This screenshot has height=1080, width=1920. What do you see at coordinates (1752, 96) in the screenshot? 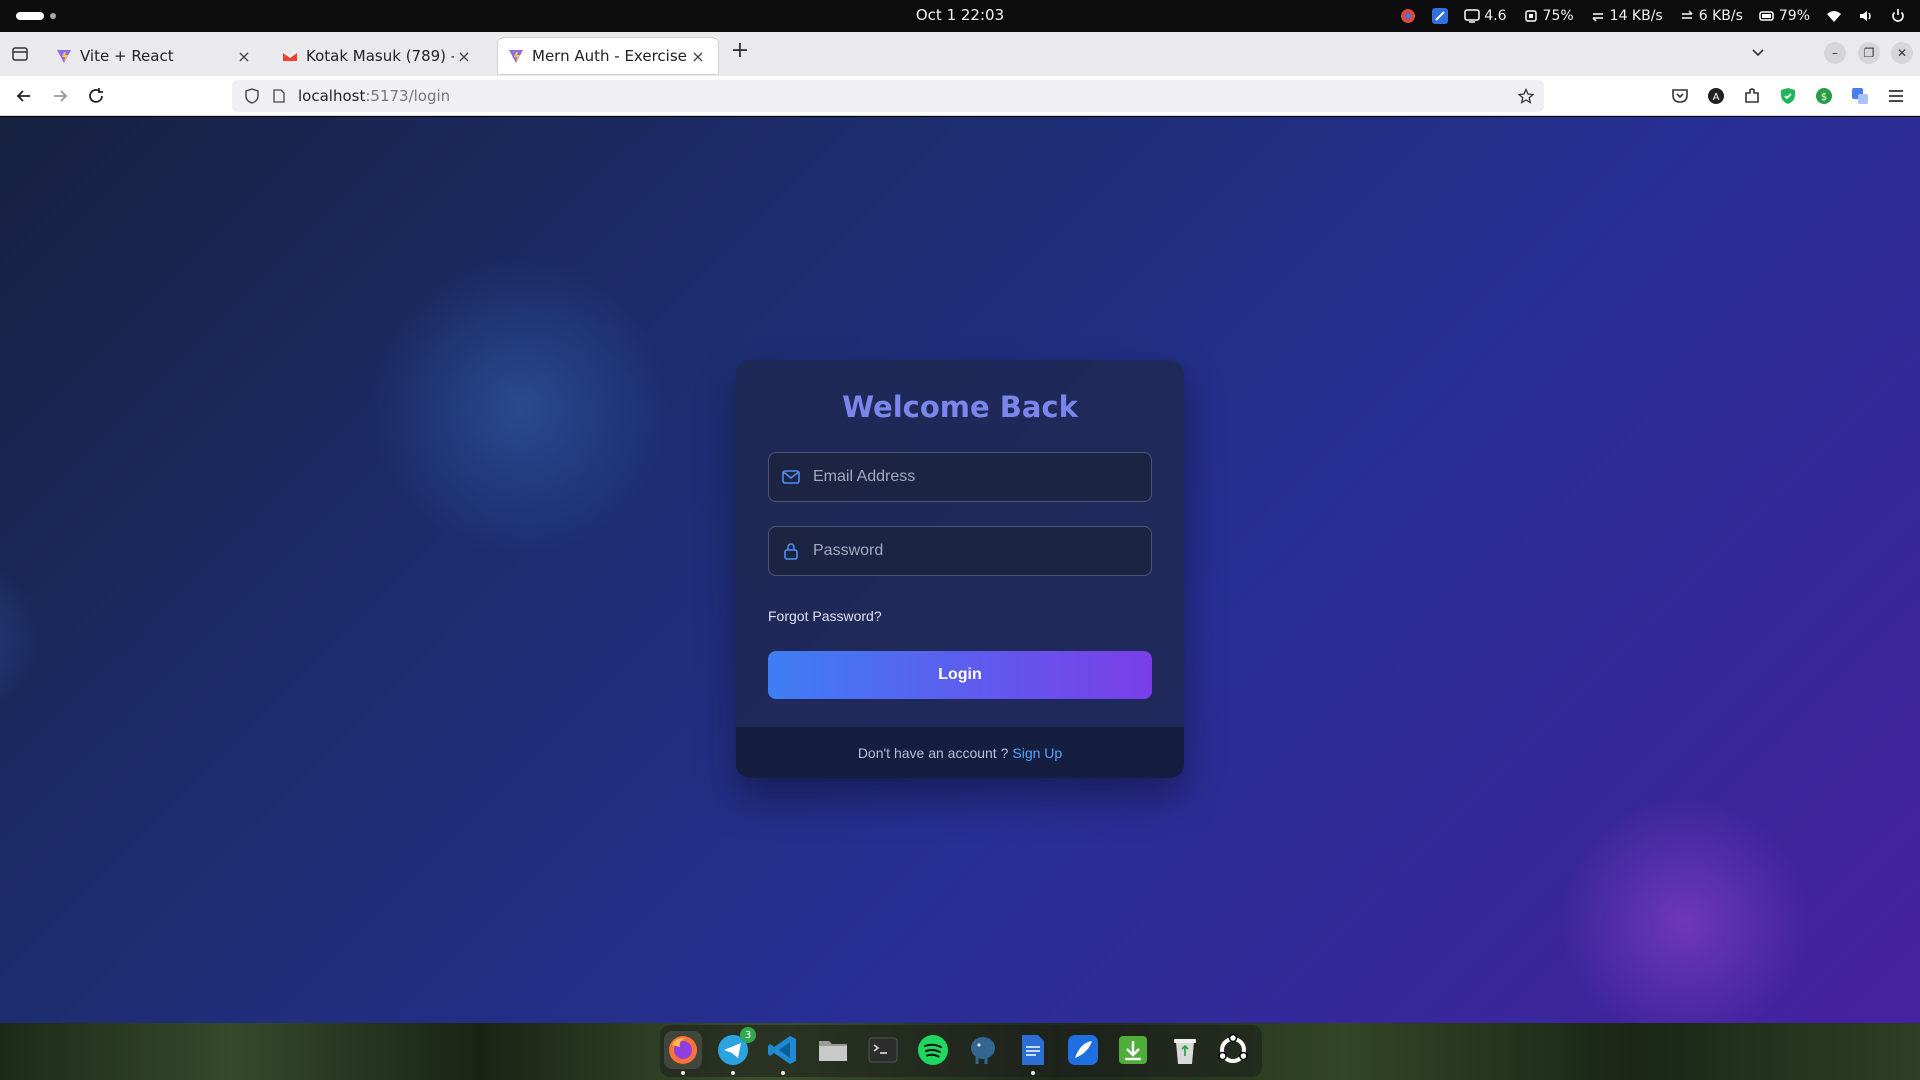
I see `extensions-puzzle-icon` at bounding box center [1752, 96].